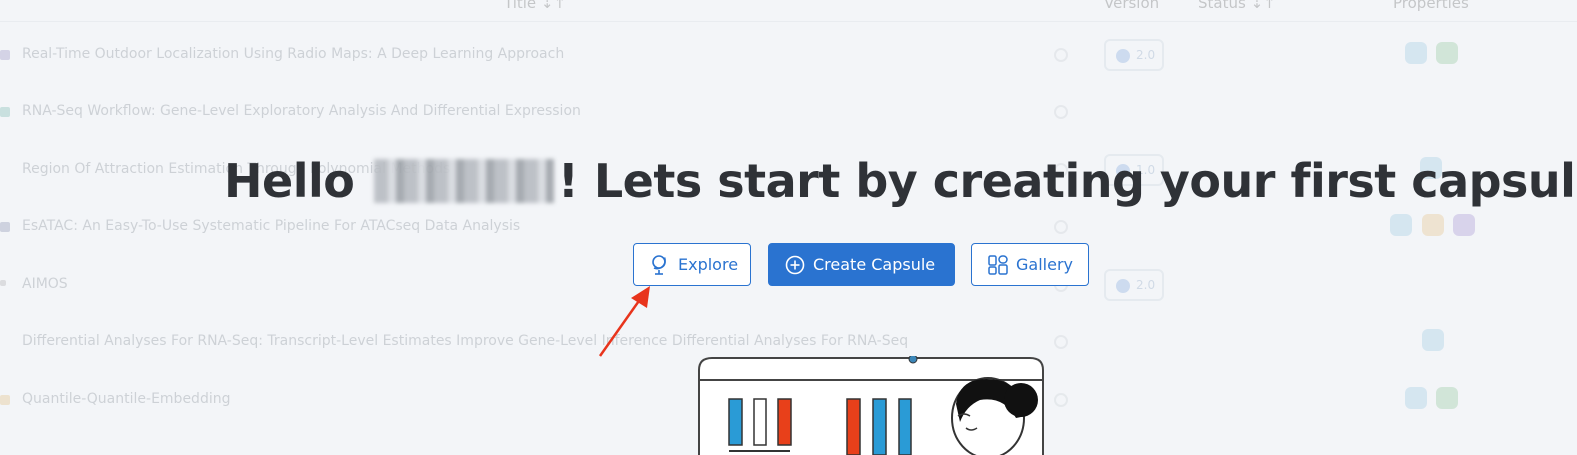 Image resolution: width=1577 pixels, height=455 pixels. Describe the element at coordinates (998, 264) in the screenshot. I see `grid-icon` at that location.